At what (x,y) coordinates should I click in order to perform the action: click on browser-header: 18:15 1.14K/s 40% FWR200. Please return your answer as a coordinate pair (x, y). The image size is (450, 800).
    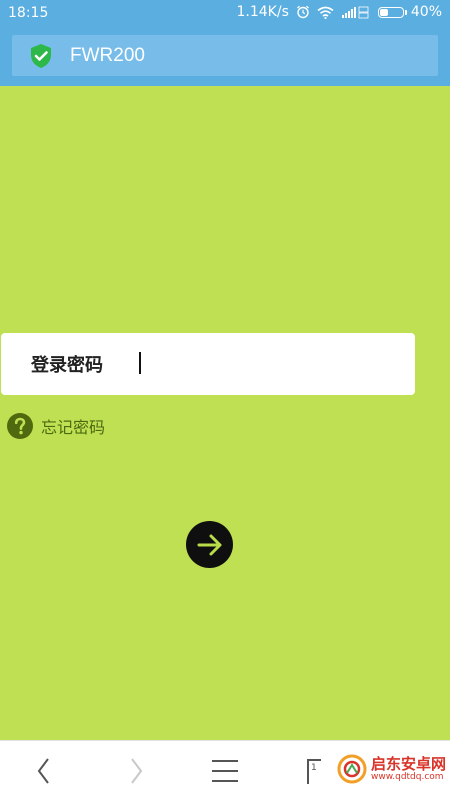
    Looking at the image, I should click on (225, 43).